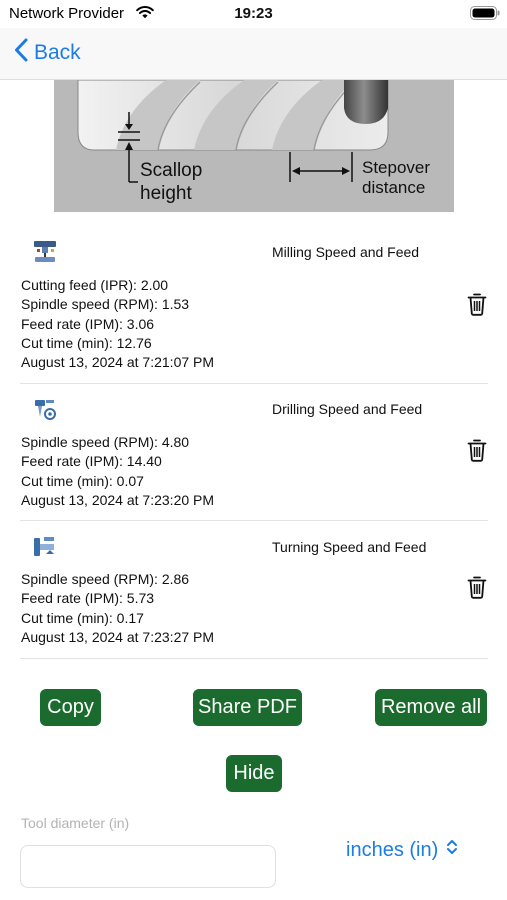 The image size is (507, 900). I want to click on cut-time-value: Cut time (min): 12.76, so click(86, 342).